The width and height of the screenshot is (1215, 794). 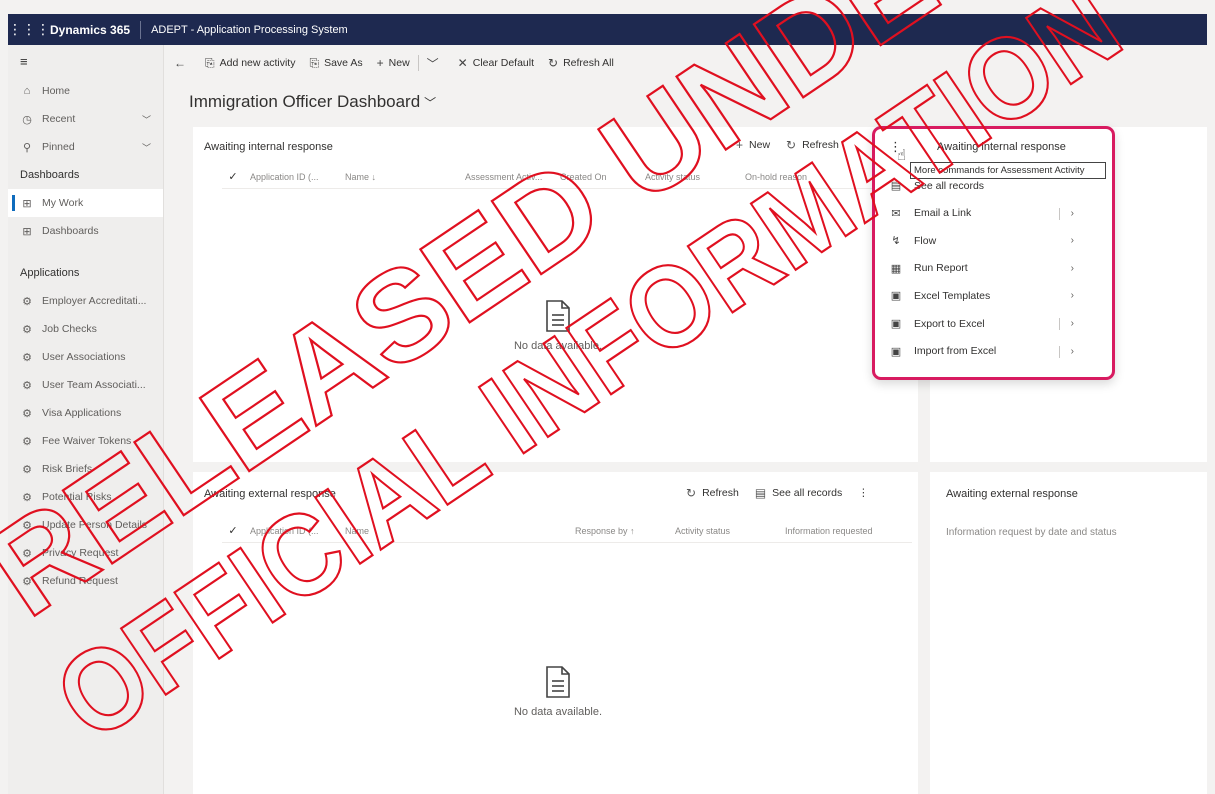 I want to click on sidebar-item-application: ⚙ Update Person Details, so click(x=85, y=525).